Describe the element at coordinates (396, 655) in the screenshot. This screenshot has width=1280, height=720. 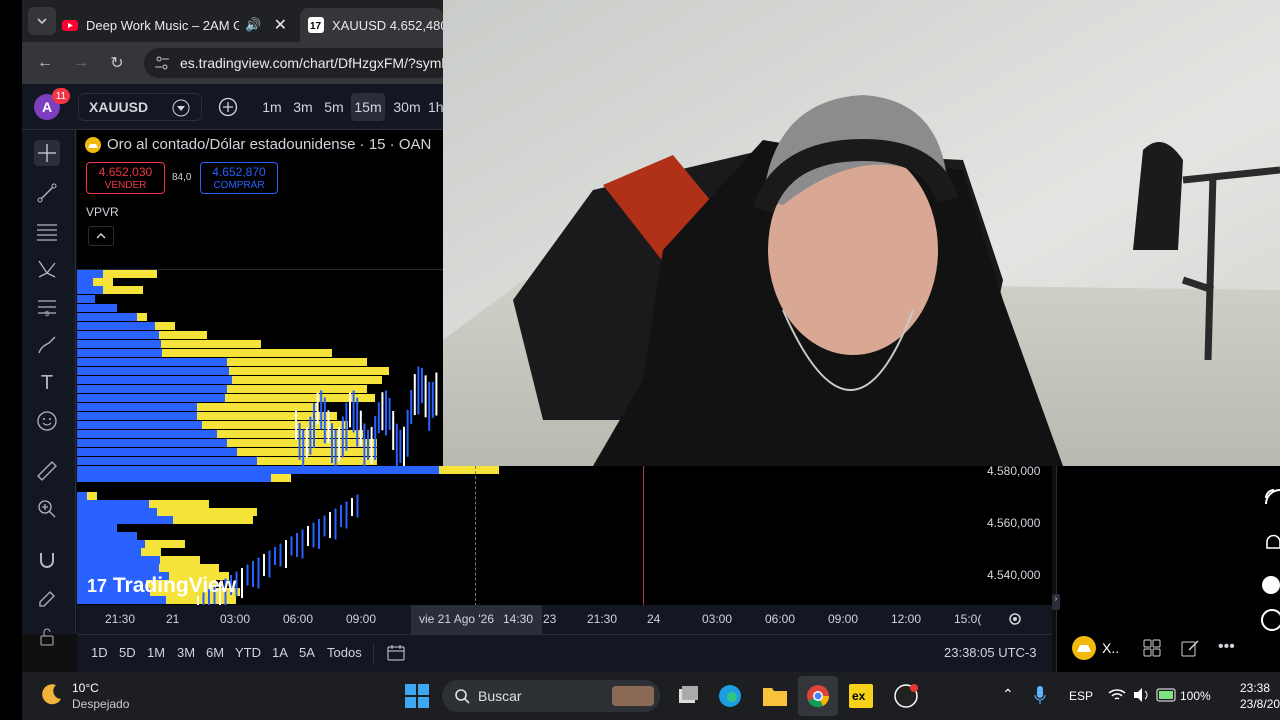
I see `go-to-date-button` at that location.